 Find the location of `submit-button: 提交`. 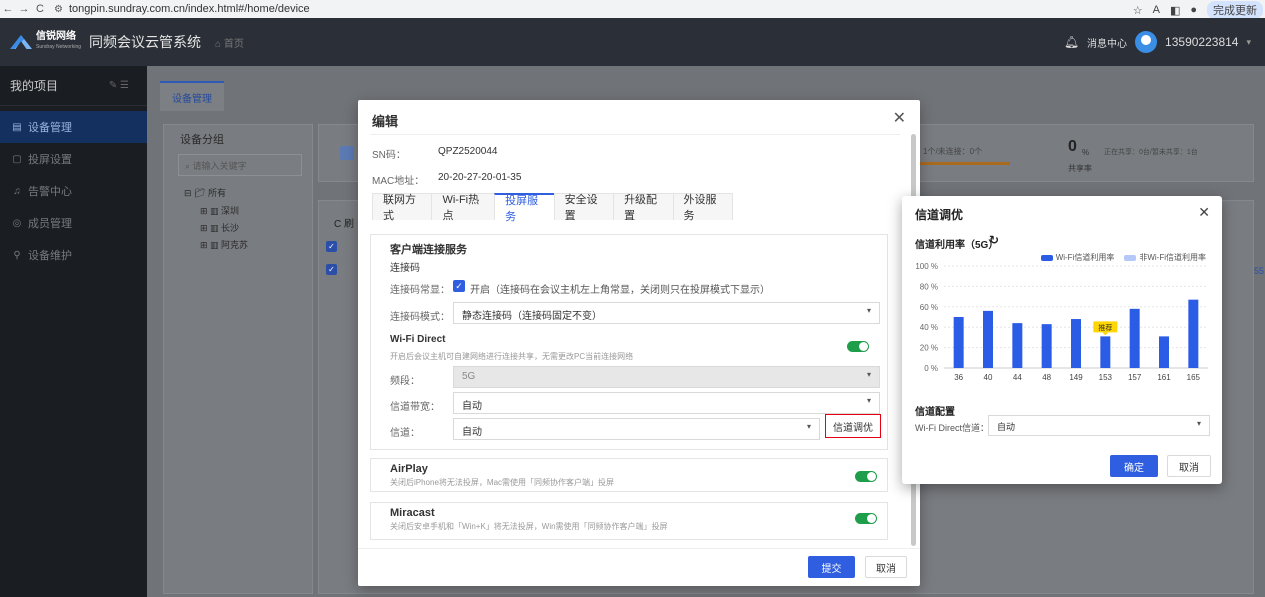

submit-button: 提交 is located at coordinates (831, 567).